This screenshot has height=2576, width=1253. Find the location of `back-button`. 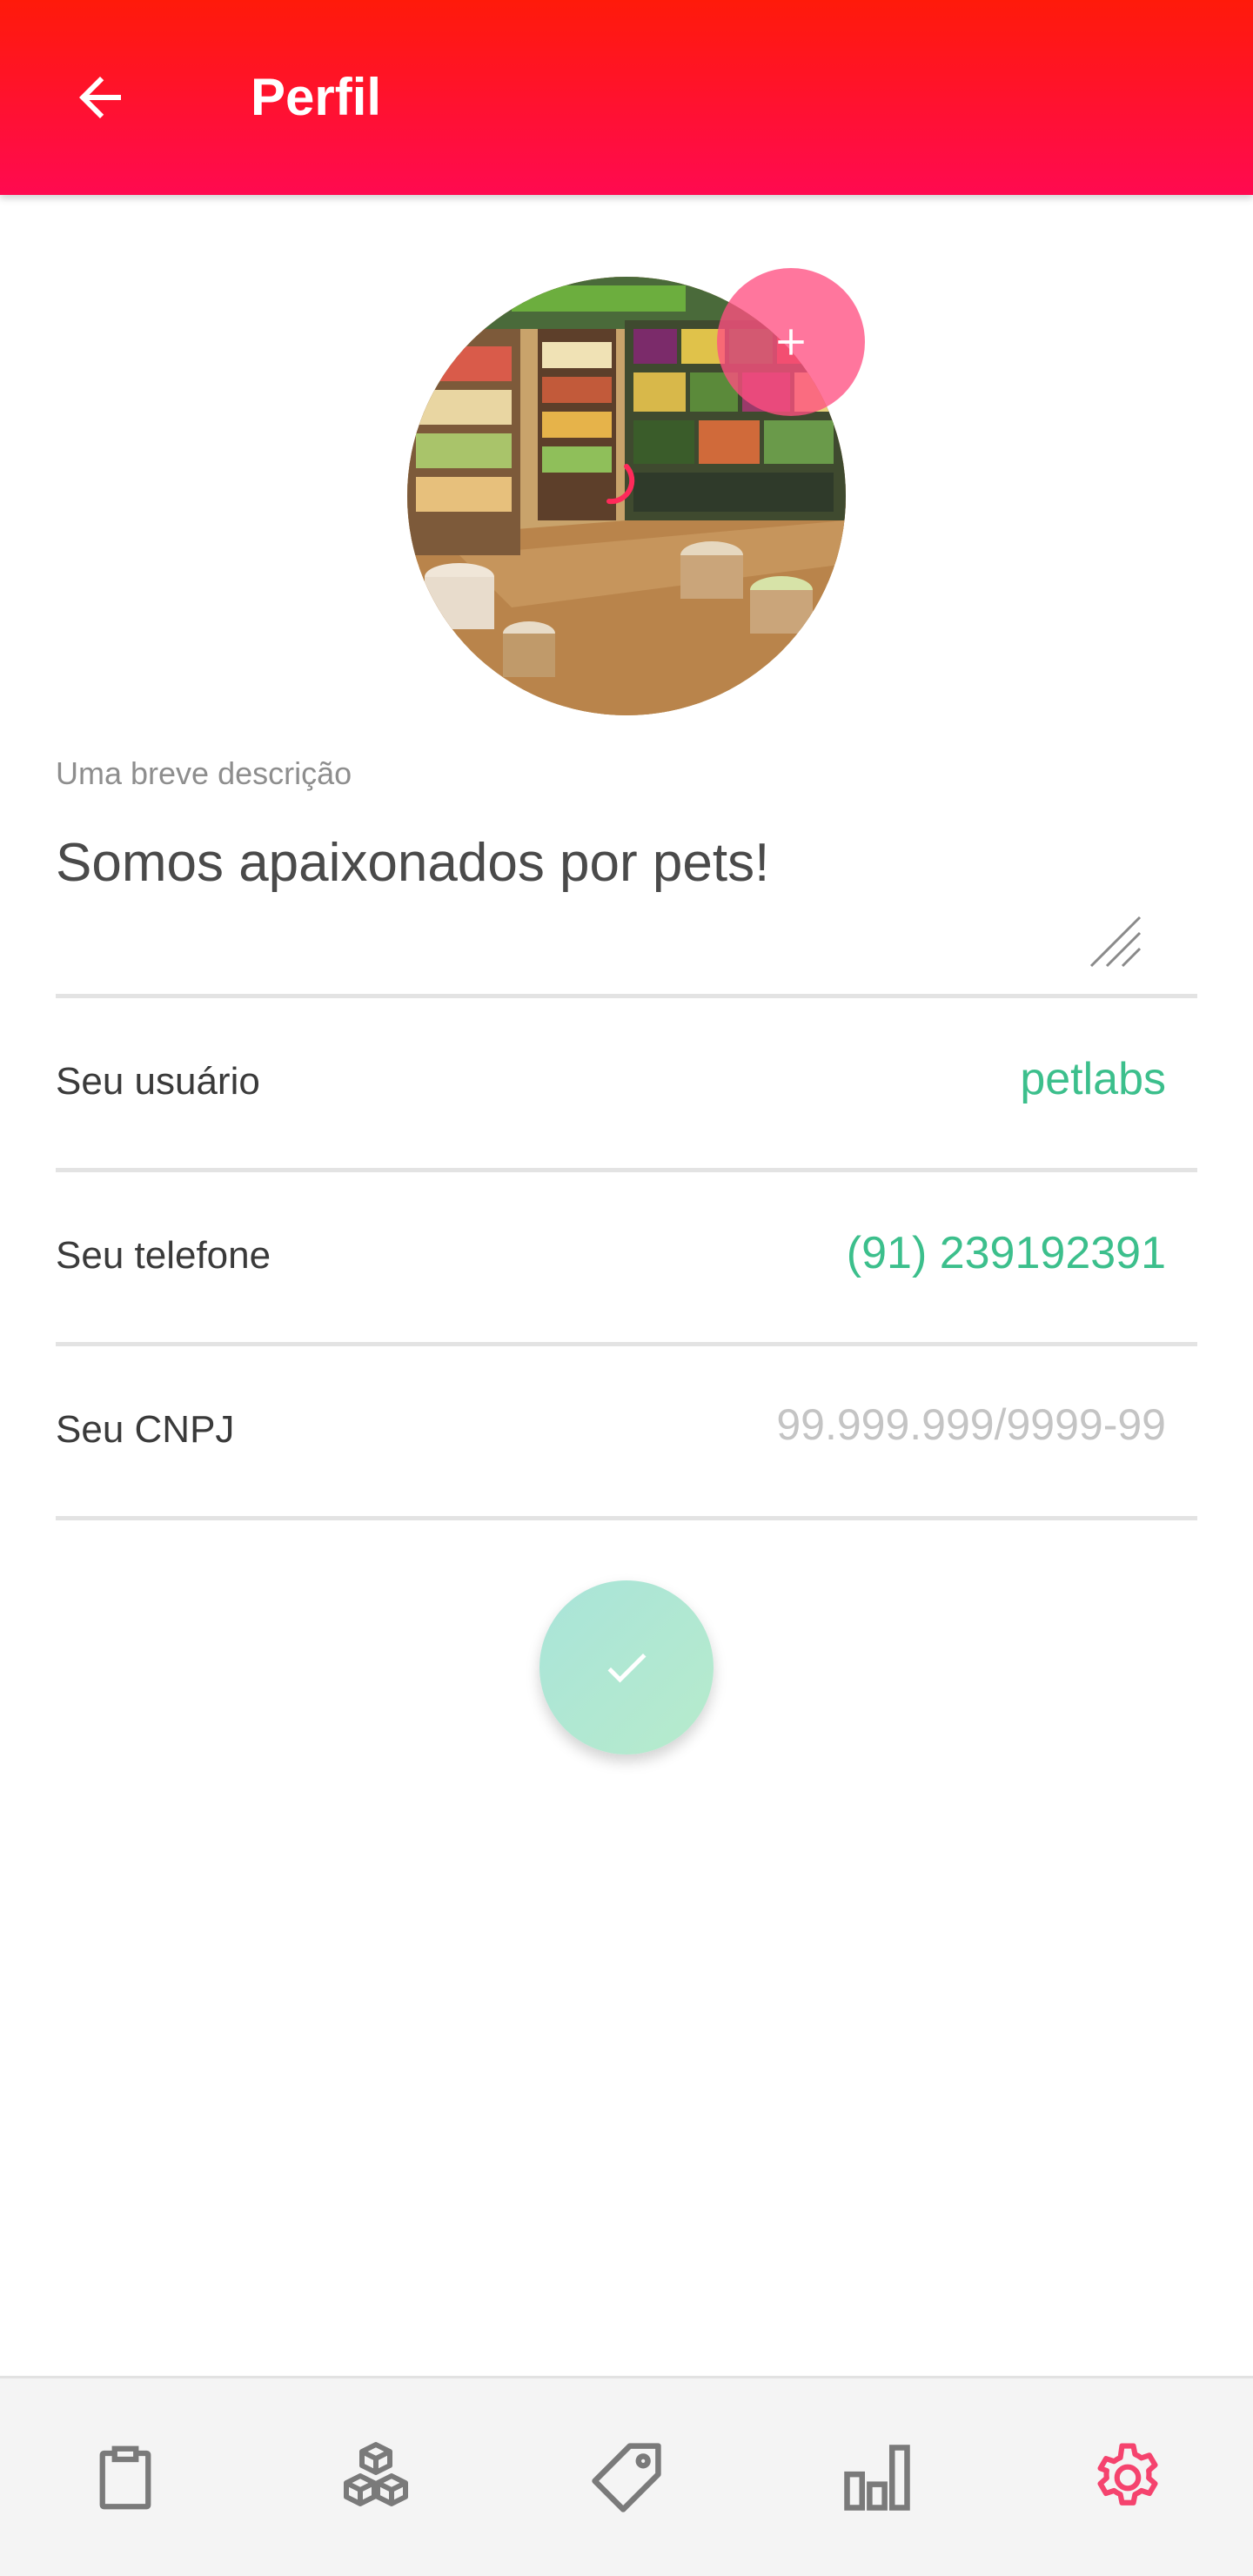

back-button is located at coordinates (100, 97).